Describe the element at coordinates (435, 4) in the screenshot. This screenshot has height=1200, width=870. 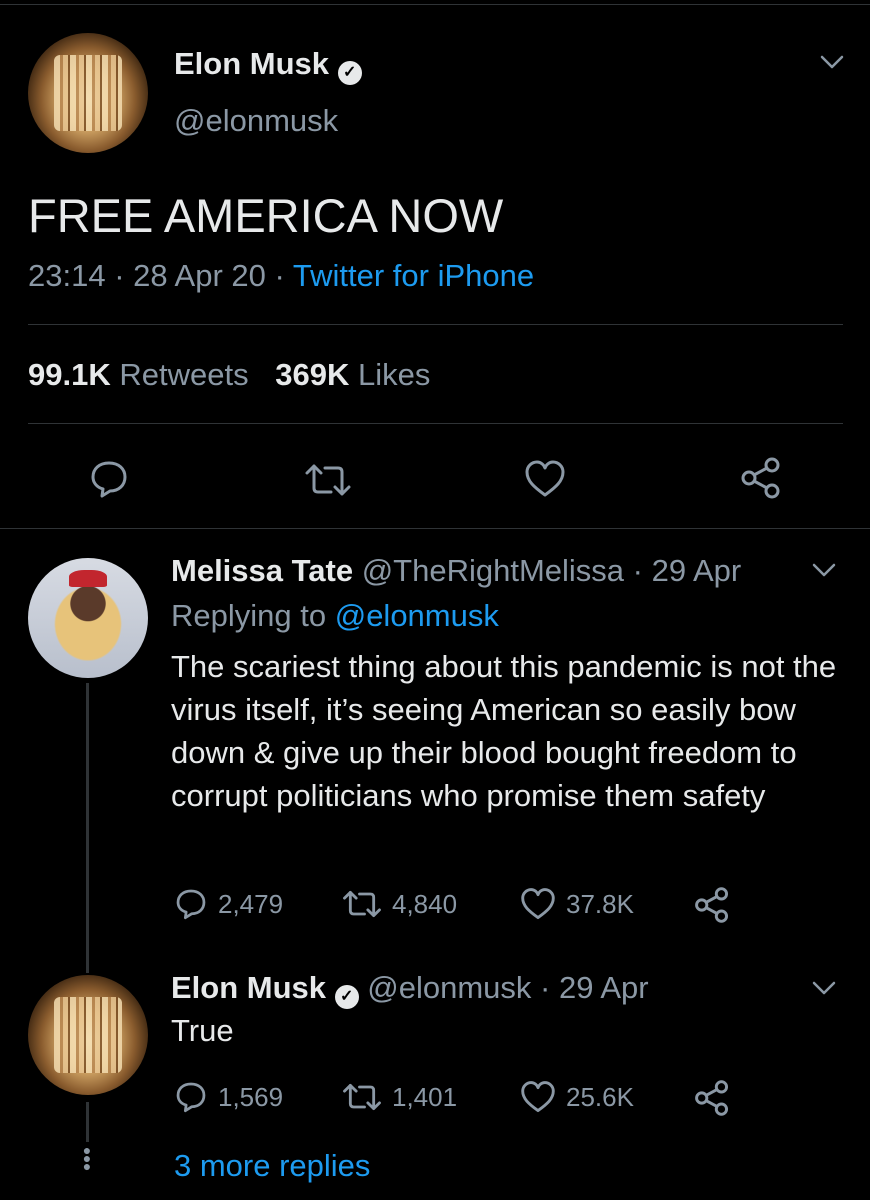
I see `top-divider` at that location.